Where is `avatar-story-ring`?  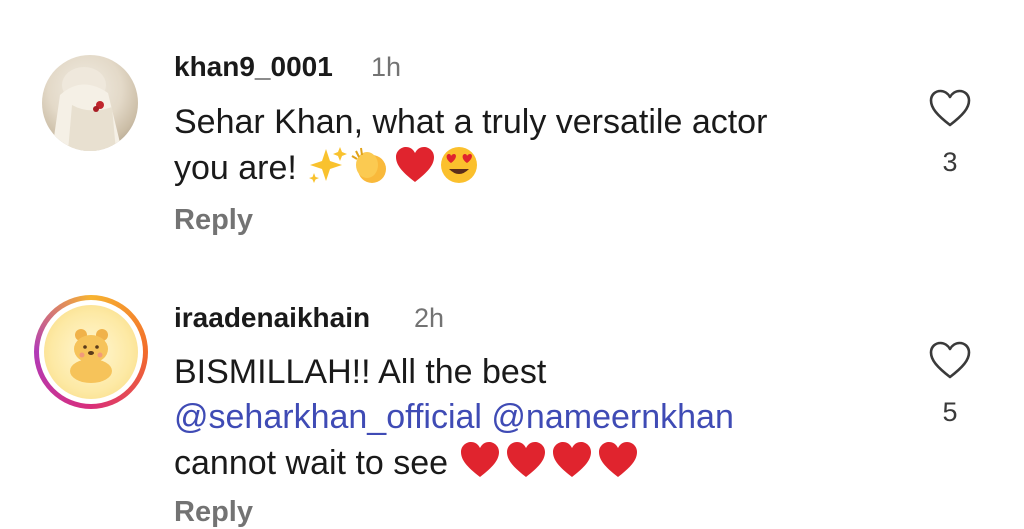 avatar-story-ring is located at coordinates (91, 352).